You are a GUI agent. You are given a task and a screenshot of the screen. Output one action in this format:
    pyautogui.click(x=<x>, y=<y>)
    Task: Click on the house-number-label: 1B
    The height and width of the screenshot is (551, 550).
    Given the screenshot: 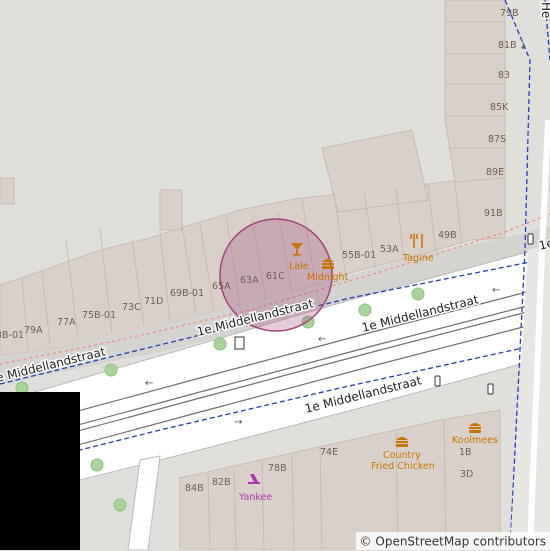 What is the action you would take?
    pyautogui.click(x=465, y=452)
    